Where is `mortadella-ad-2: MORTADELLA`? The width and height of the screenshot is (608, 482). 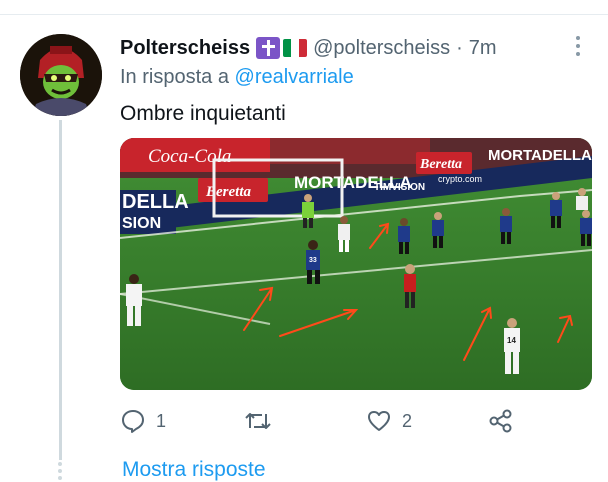 mortadella-ad-2: MORTADELLA is located at coordinates (540, 155).